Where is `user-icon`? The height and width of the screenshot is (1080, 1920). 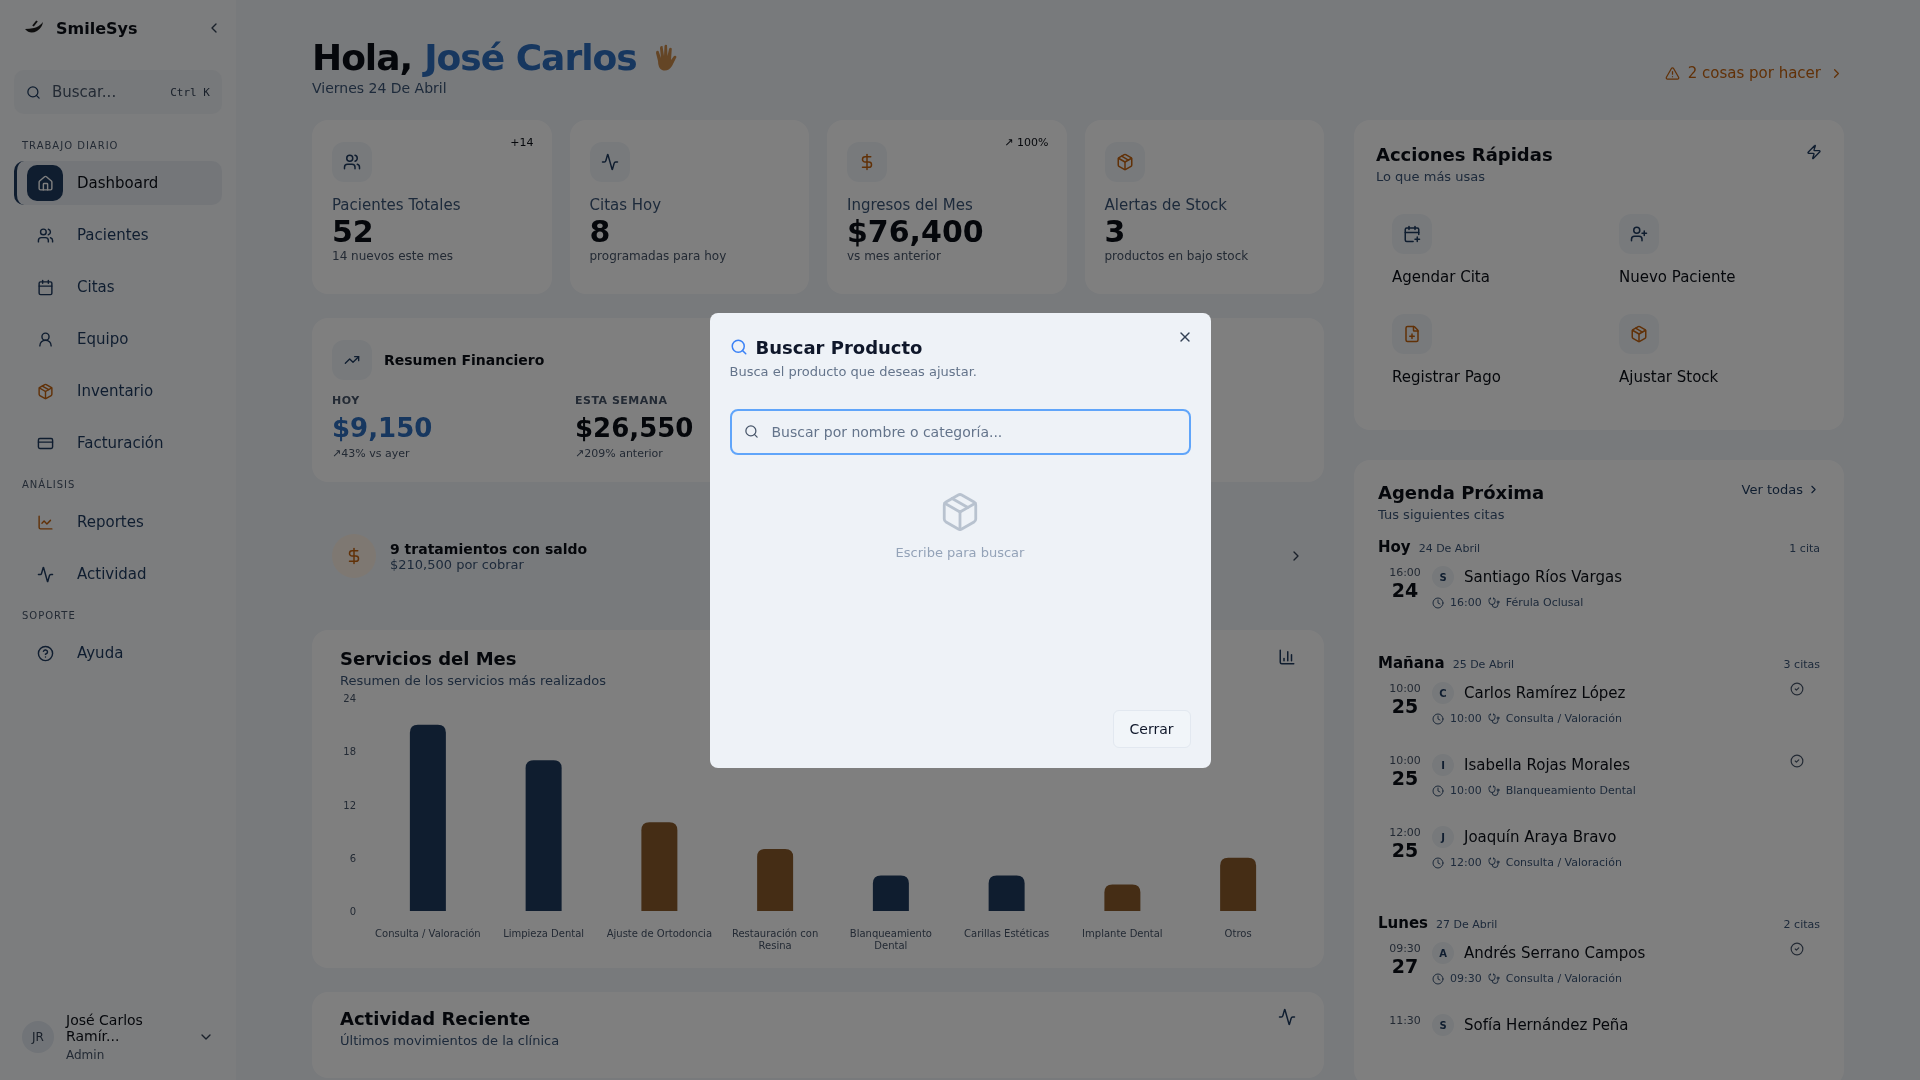 user-icon is located at coordinates (45, 339).